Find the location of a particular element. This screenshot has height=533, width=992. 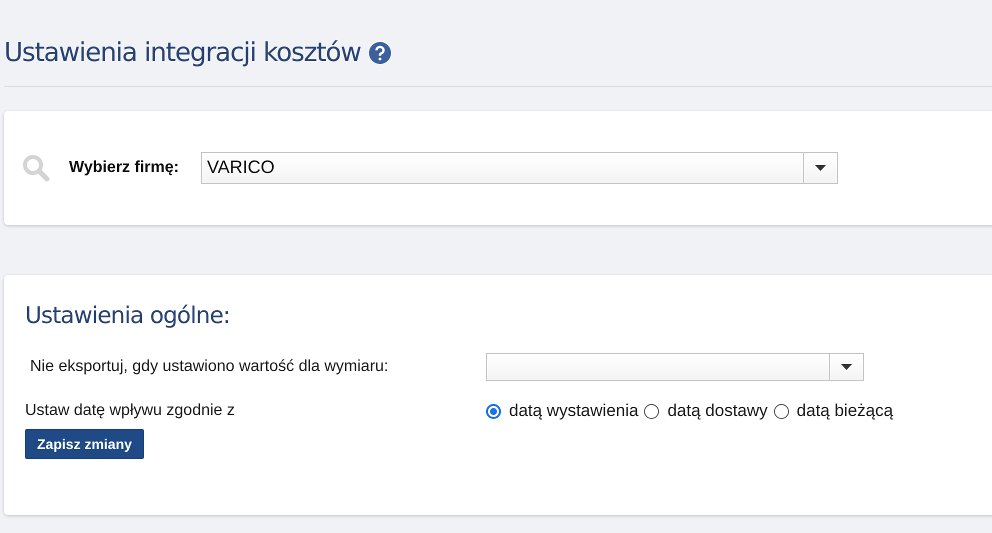

date-radio: datą bieżącą is located at coordinates (834, 411).